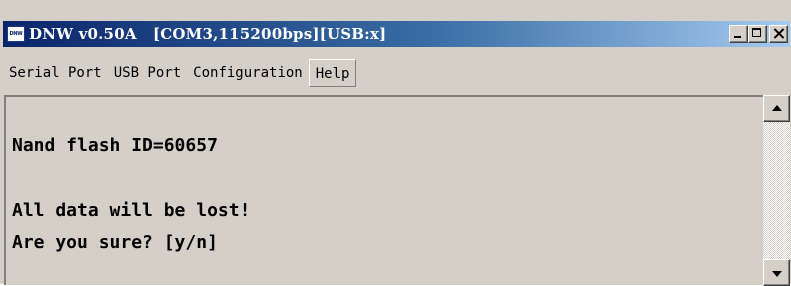  I want to click on window-controls, so click(758, 34).